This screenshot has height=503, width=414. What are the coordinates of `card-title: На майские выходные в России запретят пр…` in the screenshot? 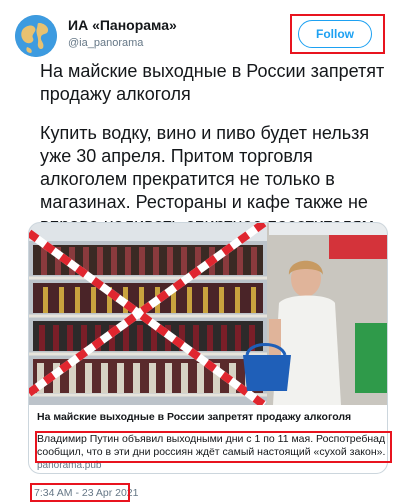 It's located at (194, 417).